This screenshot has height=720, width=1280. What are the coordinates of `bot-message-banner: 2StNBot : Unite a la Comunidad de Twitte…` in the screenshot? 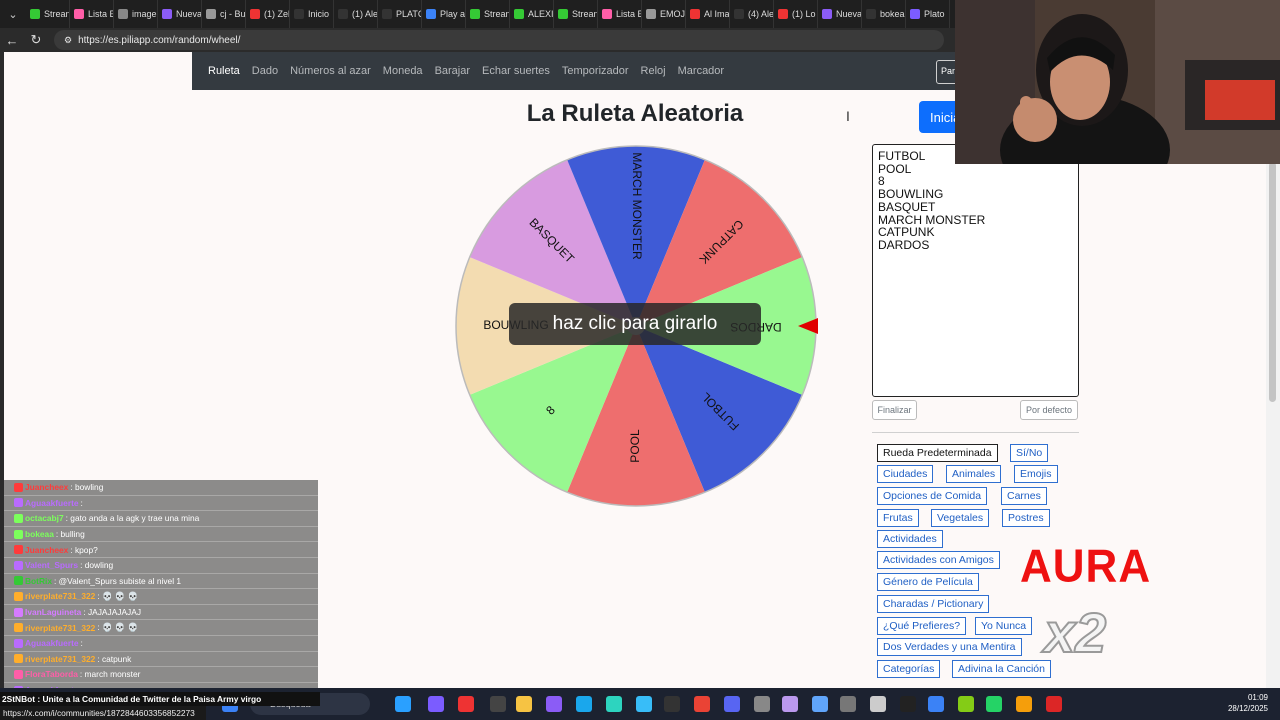 It's located at (160, 699).